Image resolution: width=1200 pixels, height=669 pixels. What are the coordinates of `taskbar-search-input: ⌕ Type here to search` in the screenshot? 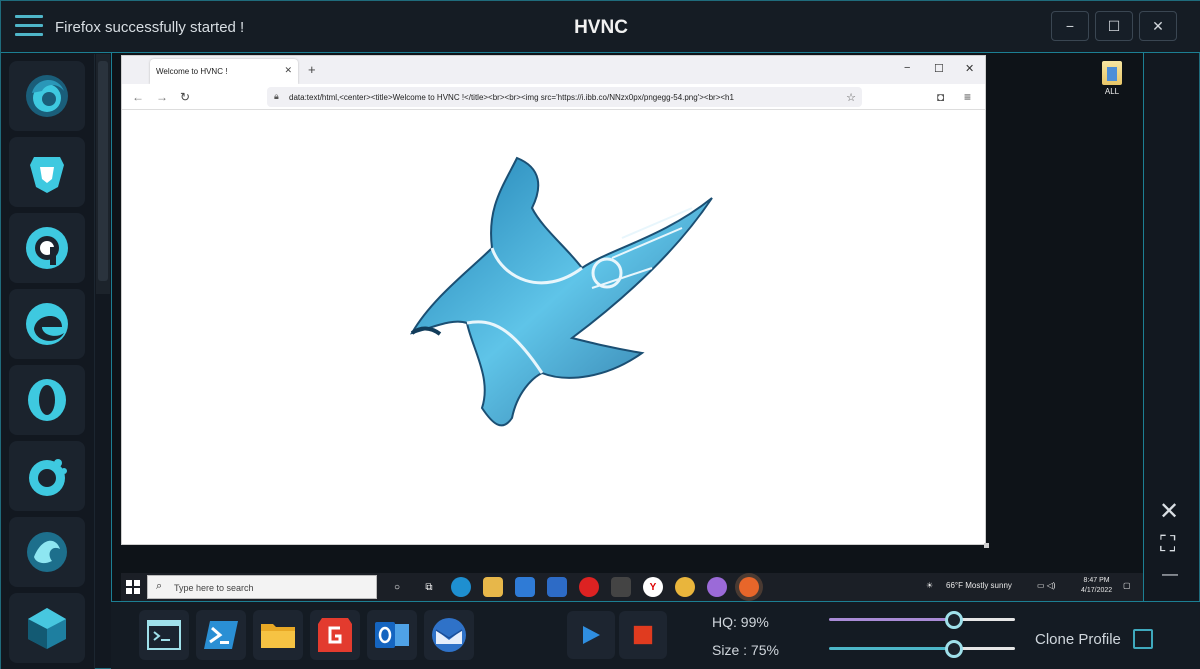 It's located at (262, 587).